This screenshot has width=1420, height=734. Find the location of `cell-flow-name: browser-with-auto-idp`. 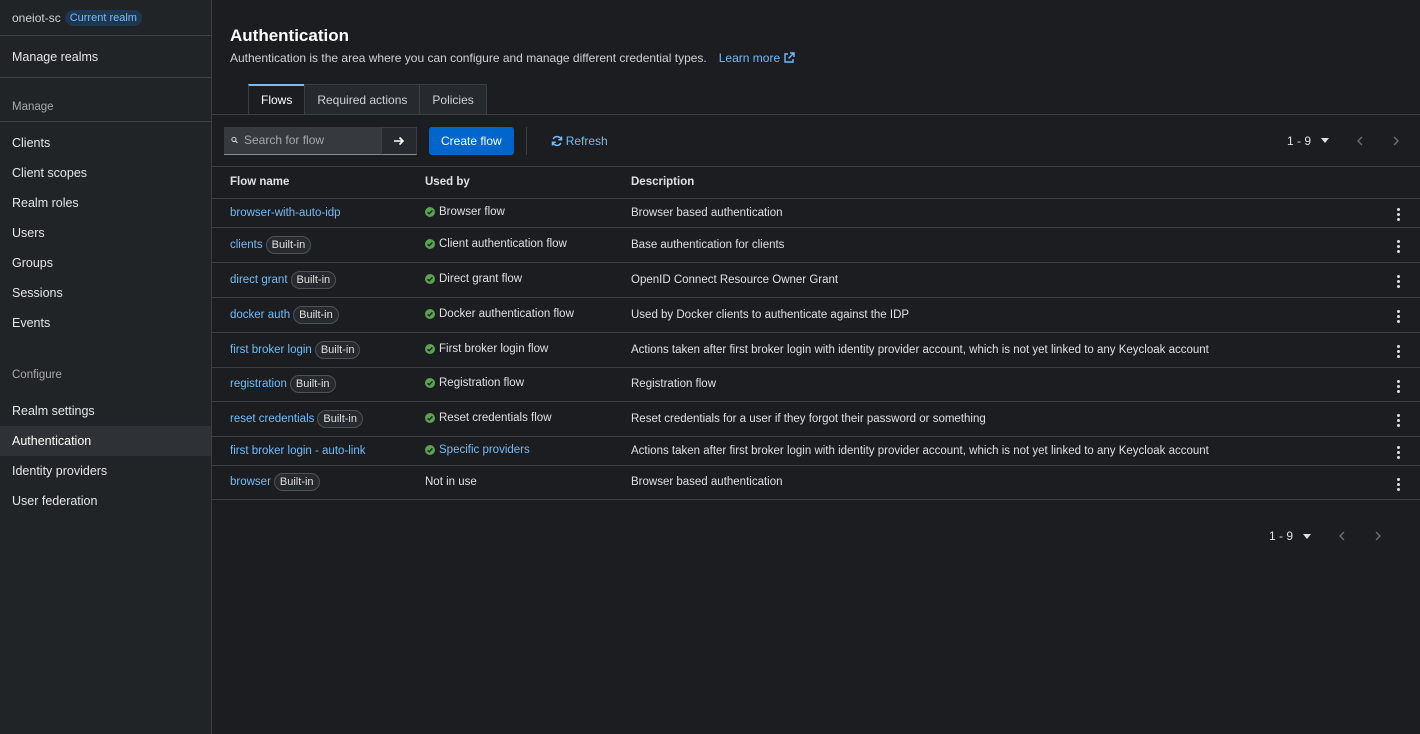

cell-flow-name: browser-with-auto-idp is located at coordinates (318, 213).